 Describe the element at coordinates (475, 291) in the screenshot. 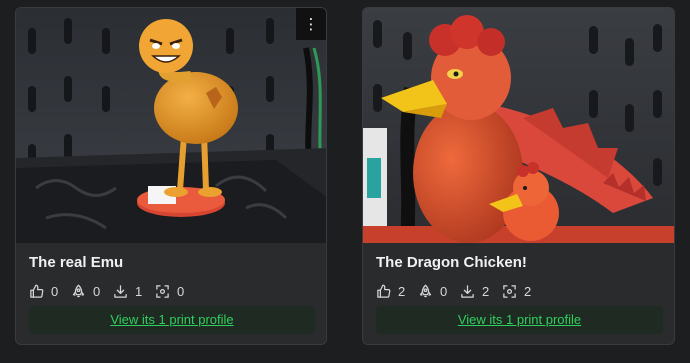

I see `download-stat: 2` at that location.